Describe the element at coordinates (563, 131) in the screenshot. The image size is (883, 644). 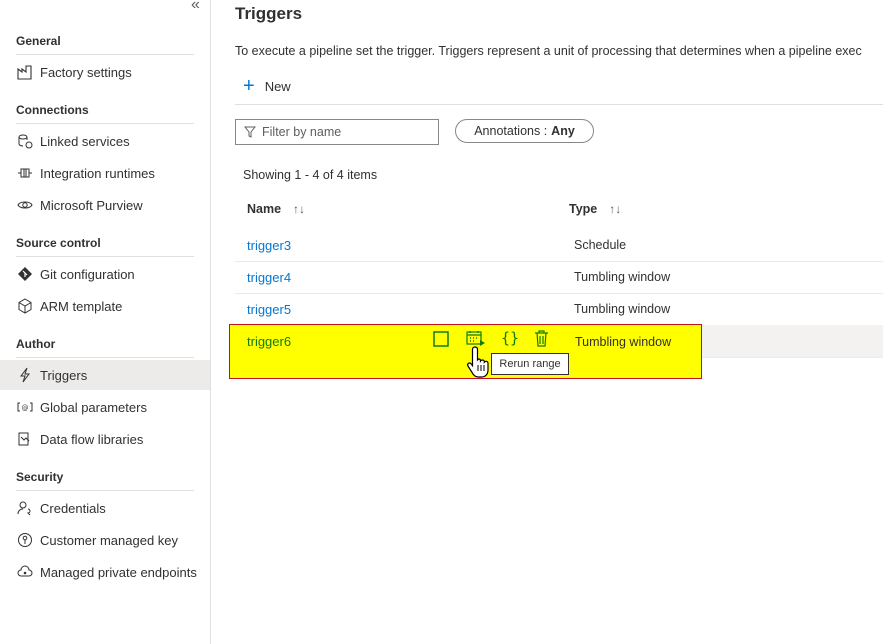
I see `annotations-value: Any` at that location.